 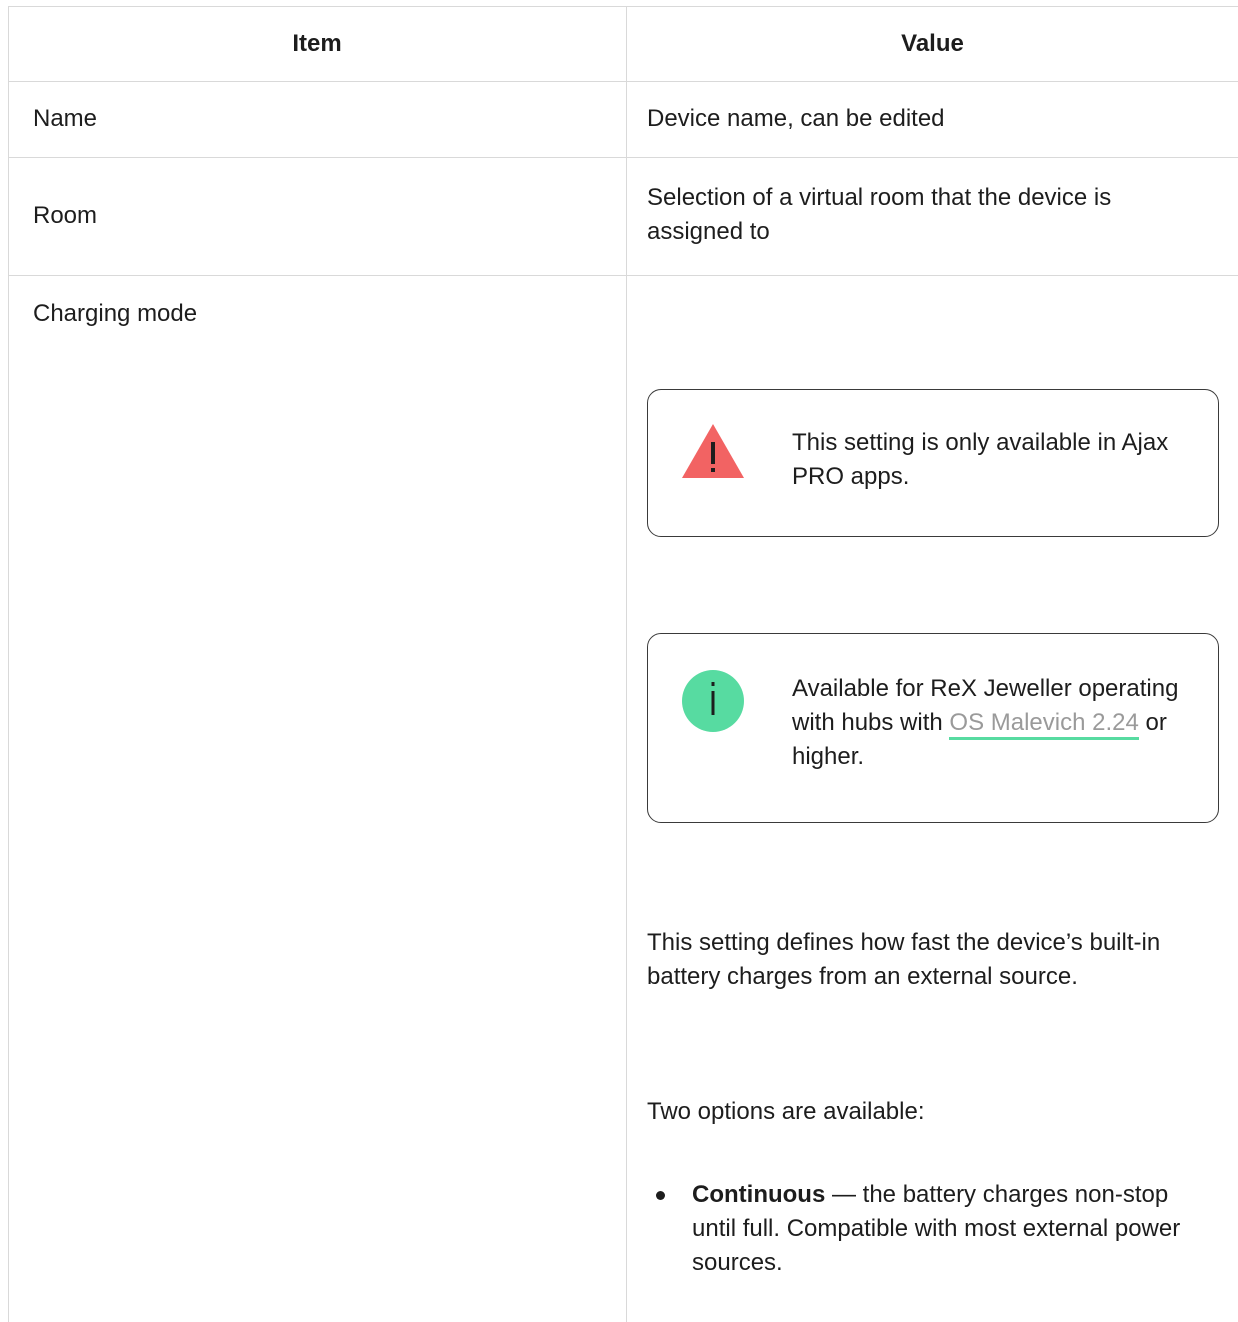 I want to click on table-row-charging-item: Charging mode, so click(x=115, y=313).